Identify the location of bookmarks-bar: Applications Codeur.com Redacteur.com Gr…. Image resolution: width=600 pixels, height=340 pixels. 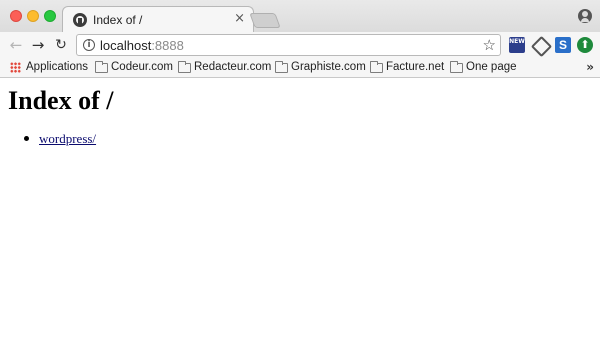
(300, 68).